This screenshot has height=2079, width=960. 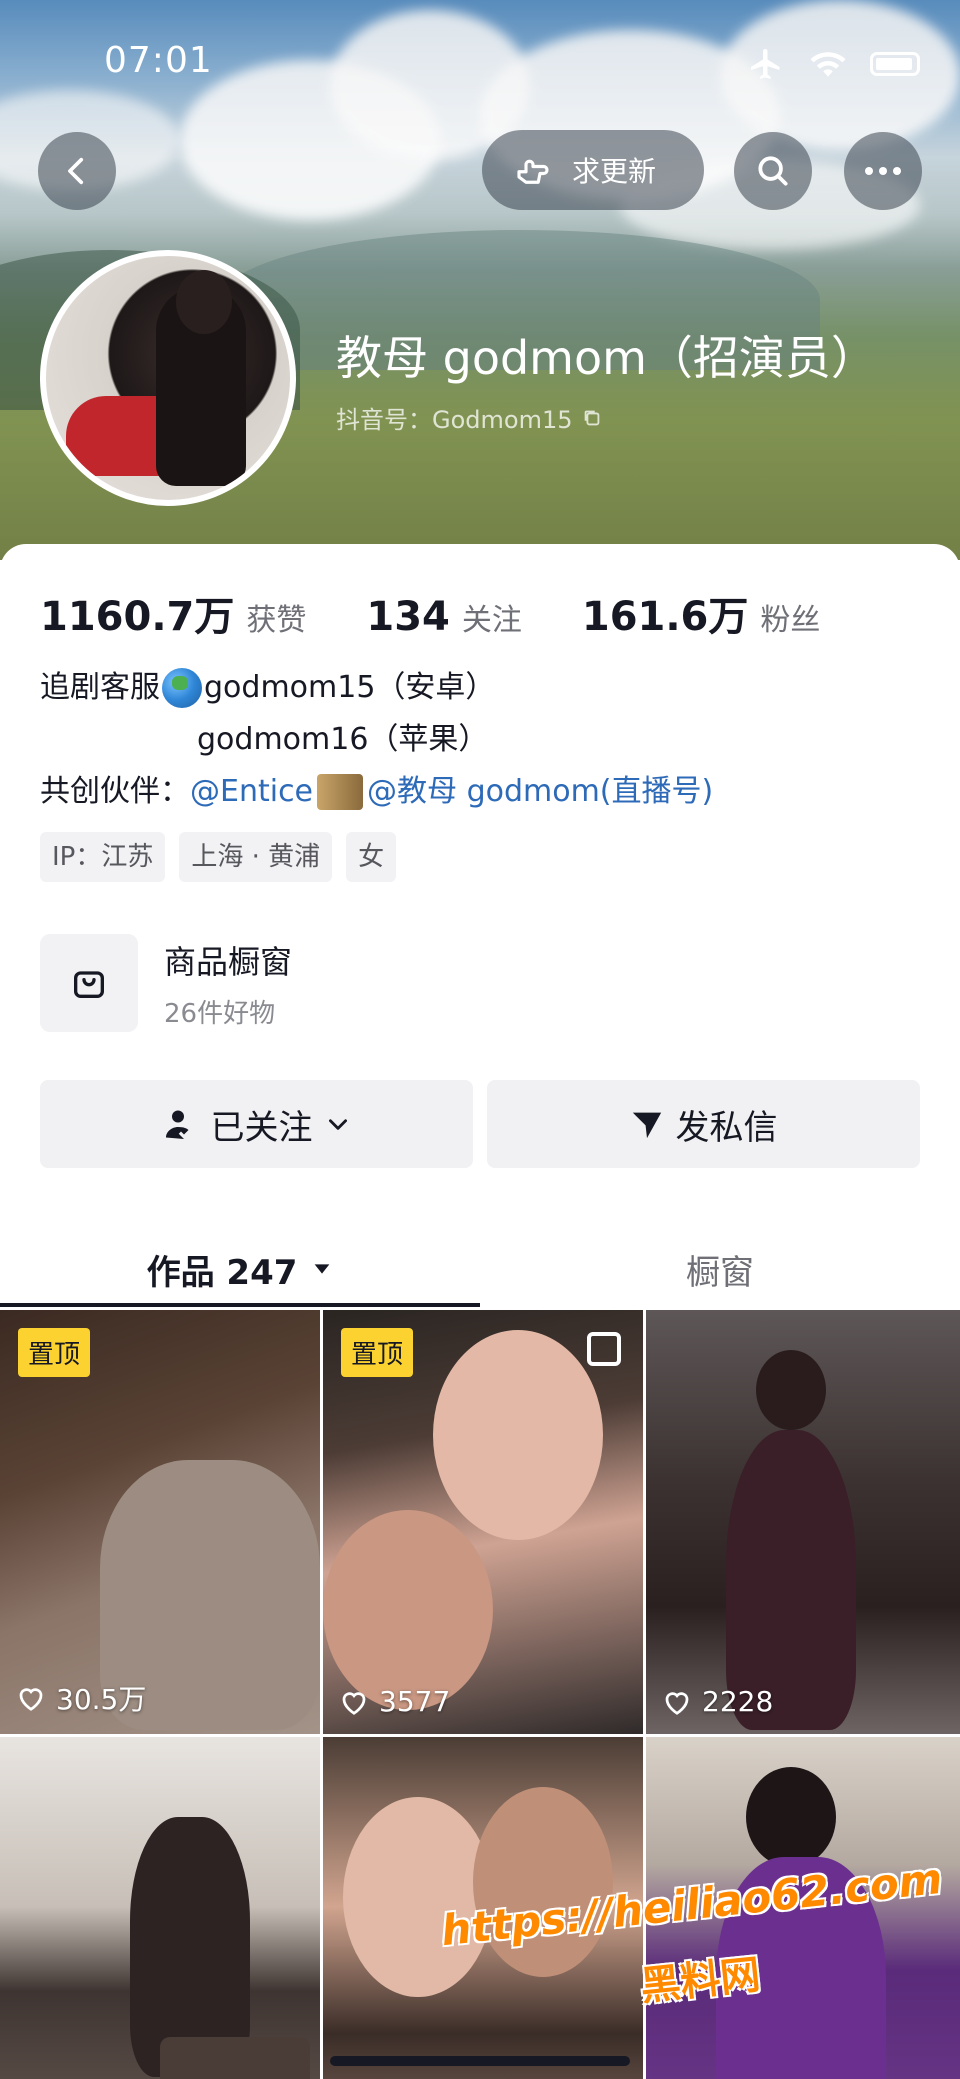 I want to click on status-icons, so click(x=833, y=64).